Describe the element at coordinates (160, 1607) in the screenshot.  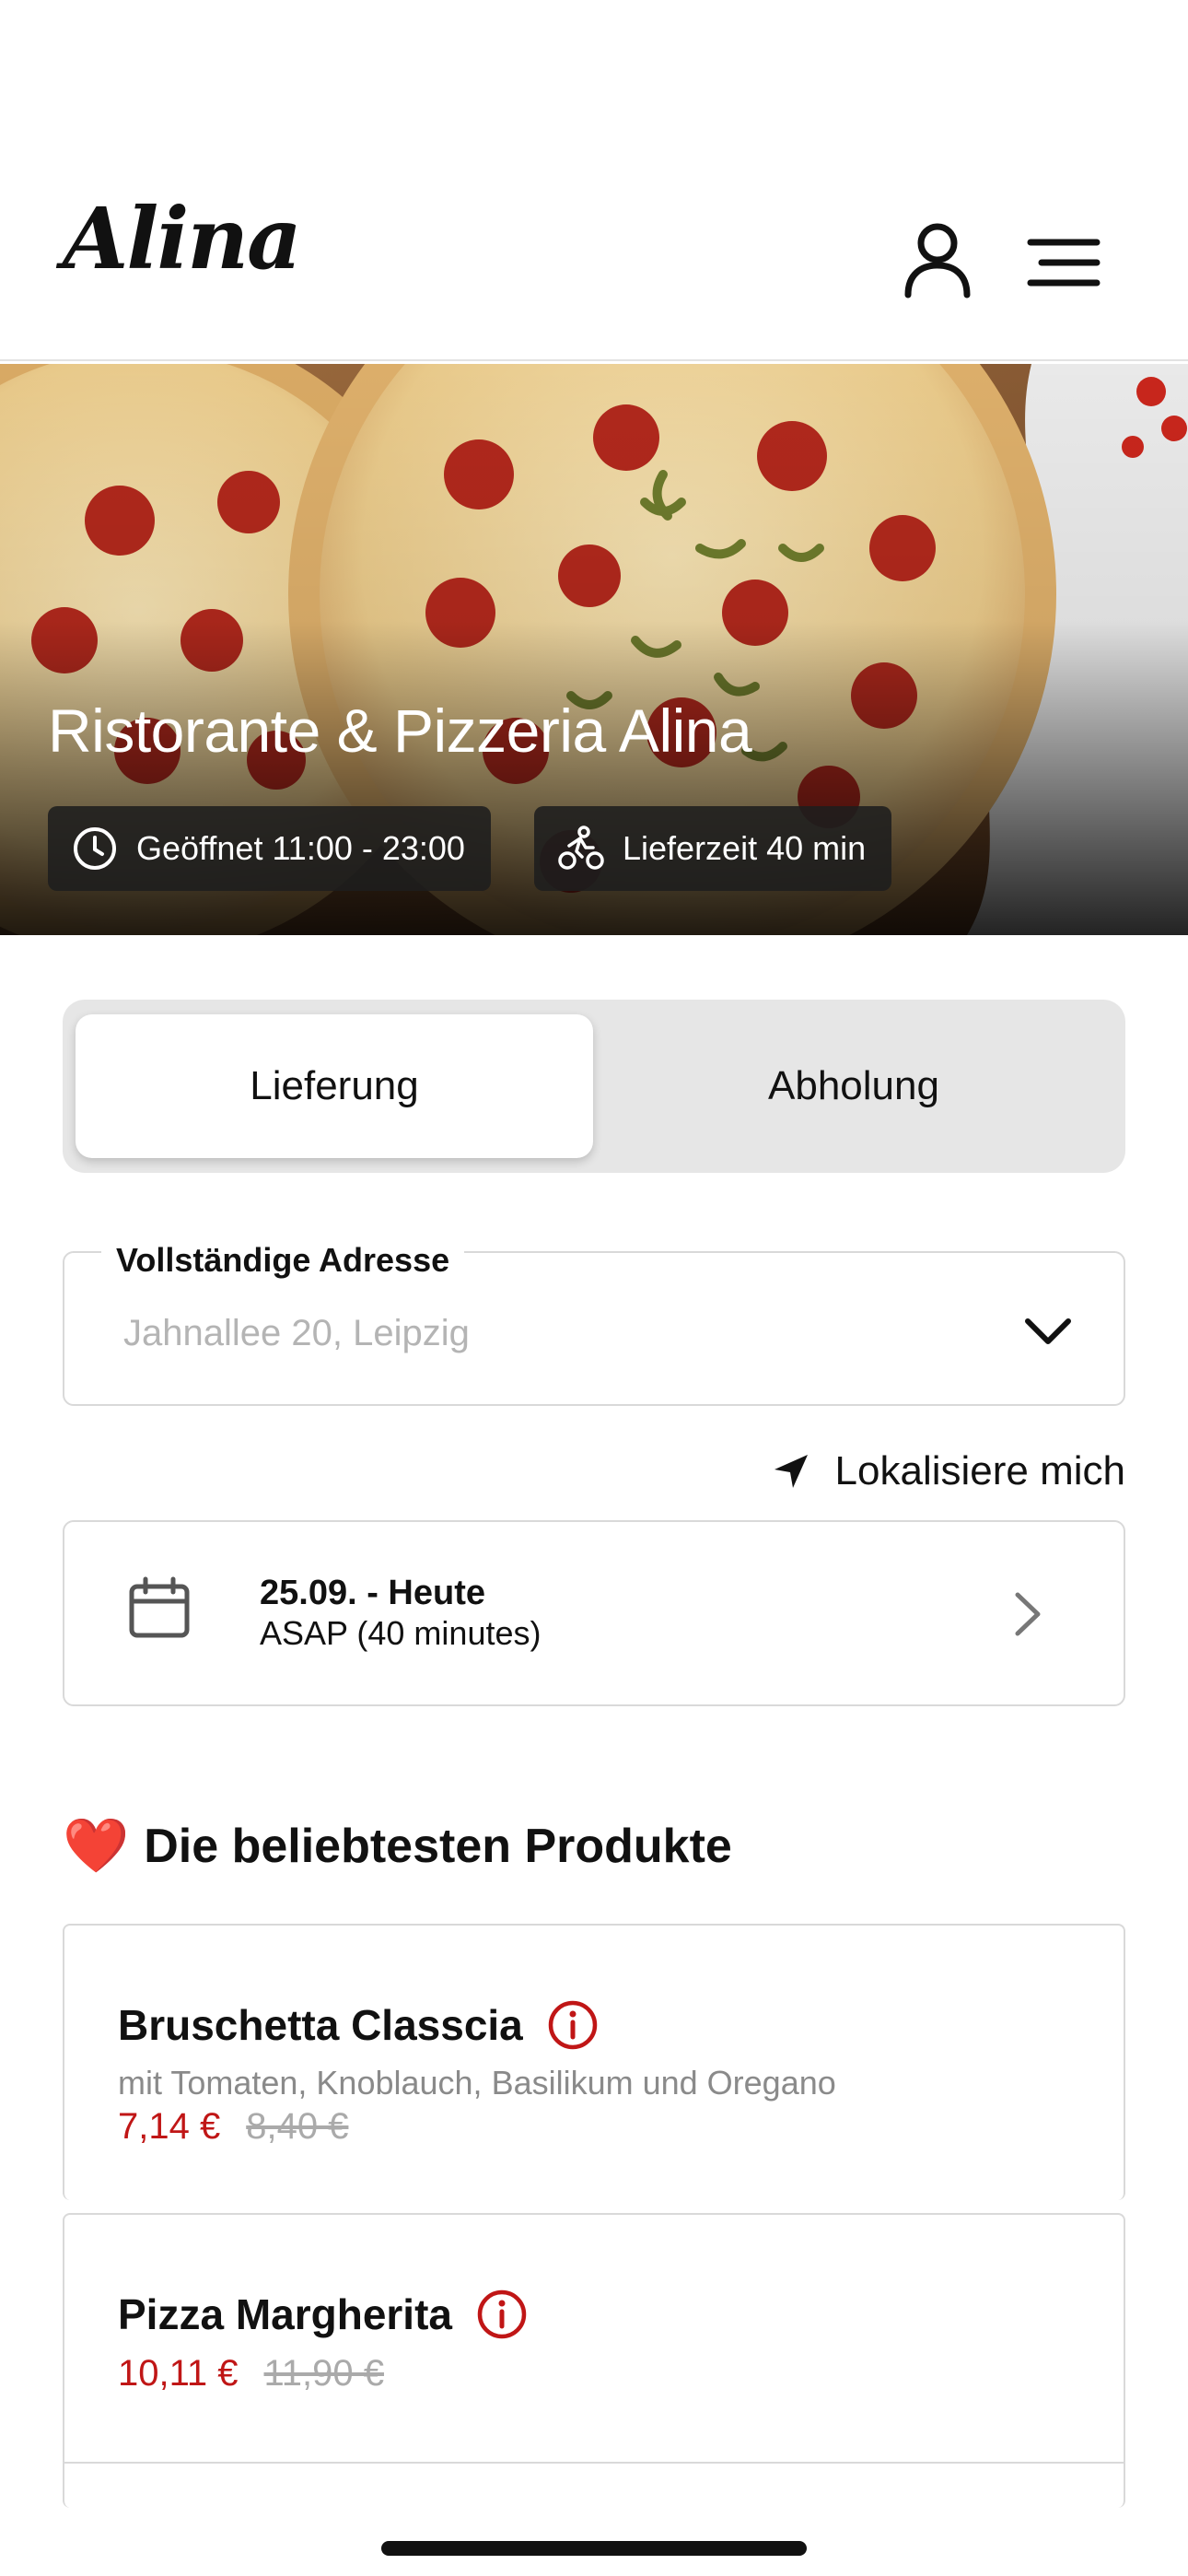
I see `calendar-icon` at that location.